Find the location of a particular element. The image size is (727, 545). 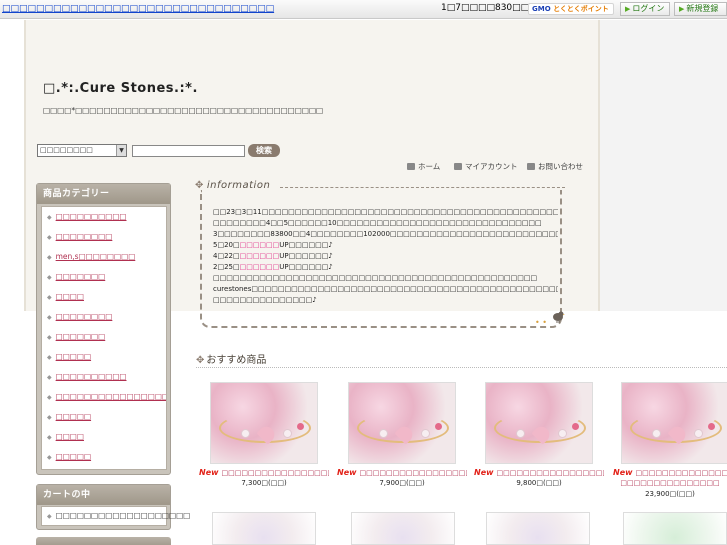

bird-icon is located at coordinates (559, 317).